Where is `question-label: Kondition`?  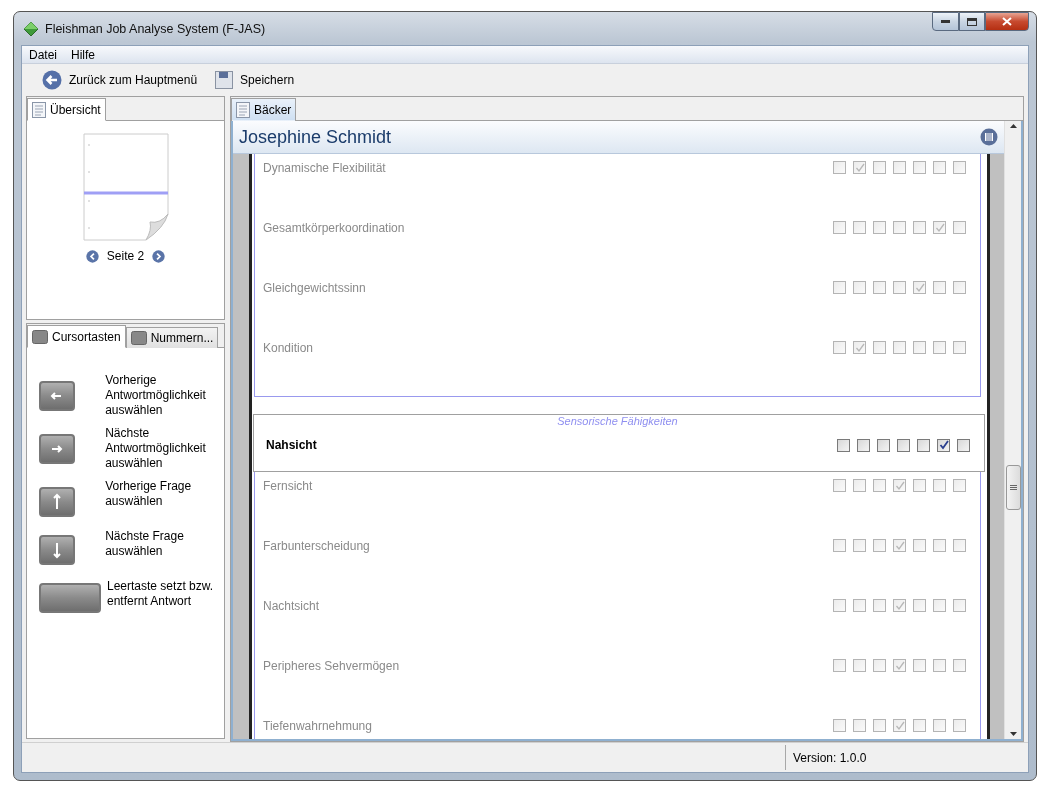
question-label: Kondition is located at coordinates (288, 348).